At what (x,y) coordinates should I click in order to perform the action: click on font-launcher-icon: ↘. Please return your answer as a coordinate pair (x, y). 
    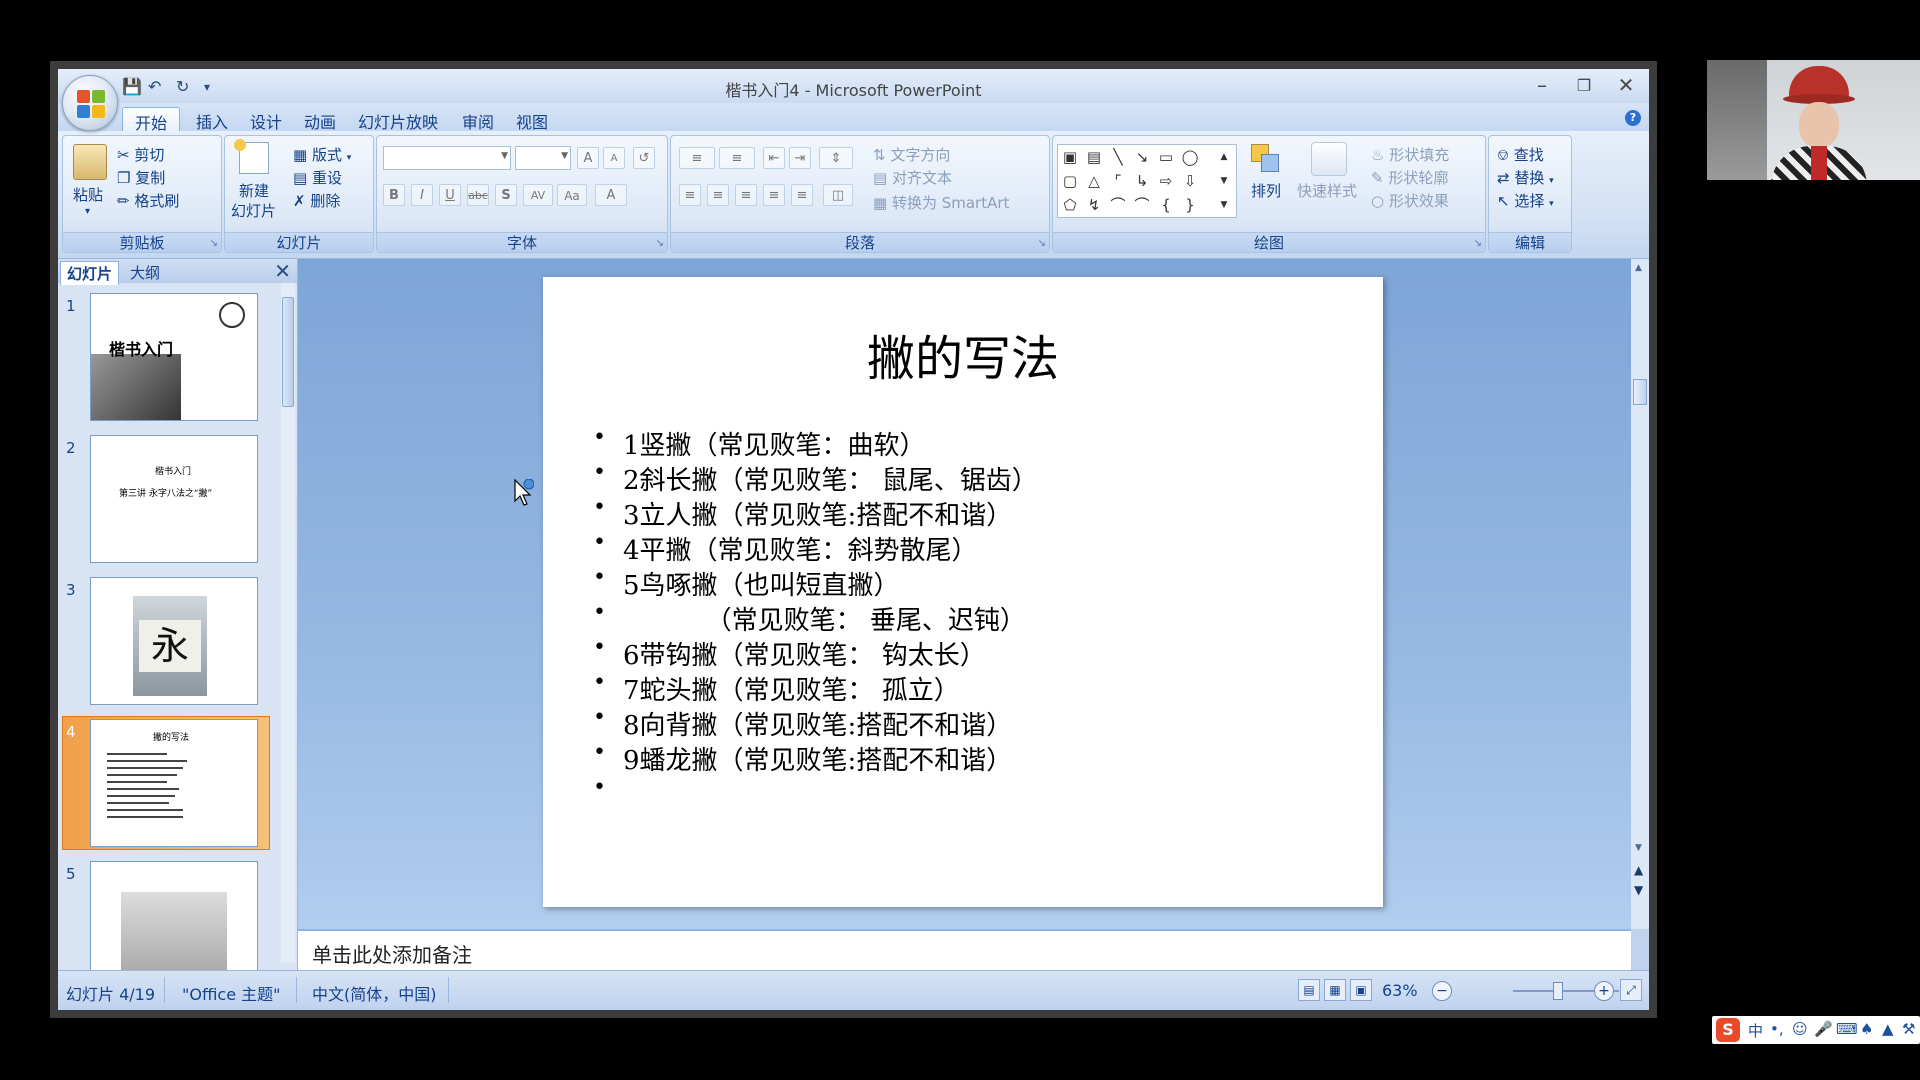
    Looking at the image, I should click on (660, 243).